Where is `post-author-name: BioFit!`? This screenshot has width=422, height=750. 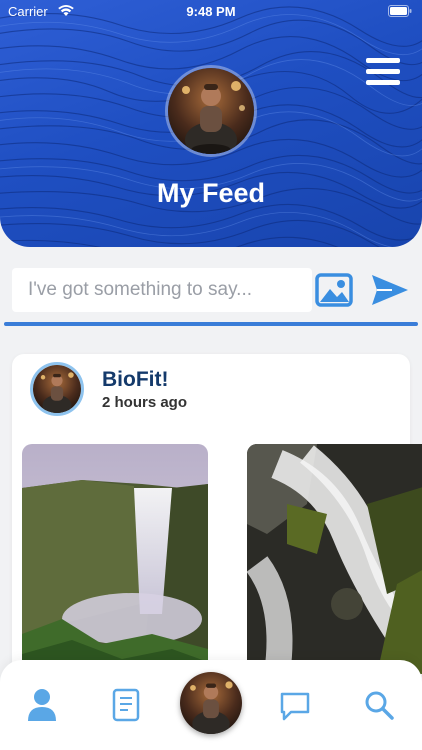 post-author-name: BioFit! is located at coordinates (135, 380).